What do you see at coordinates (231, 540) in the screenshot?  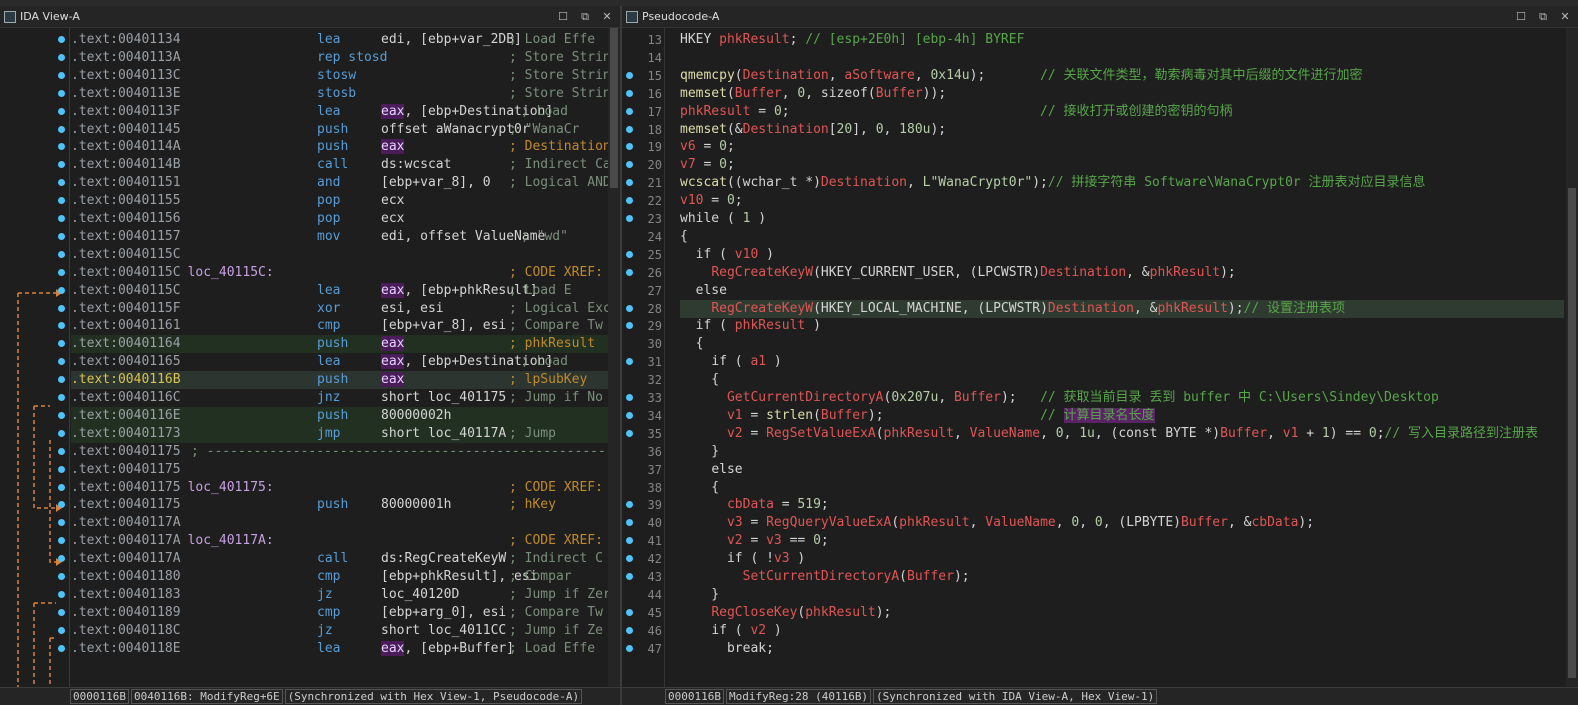 I see `disasm-label: loc_40117A:` at bounding box center [231, 540].